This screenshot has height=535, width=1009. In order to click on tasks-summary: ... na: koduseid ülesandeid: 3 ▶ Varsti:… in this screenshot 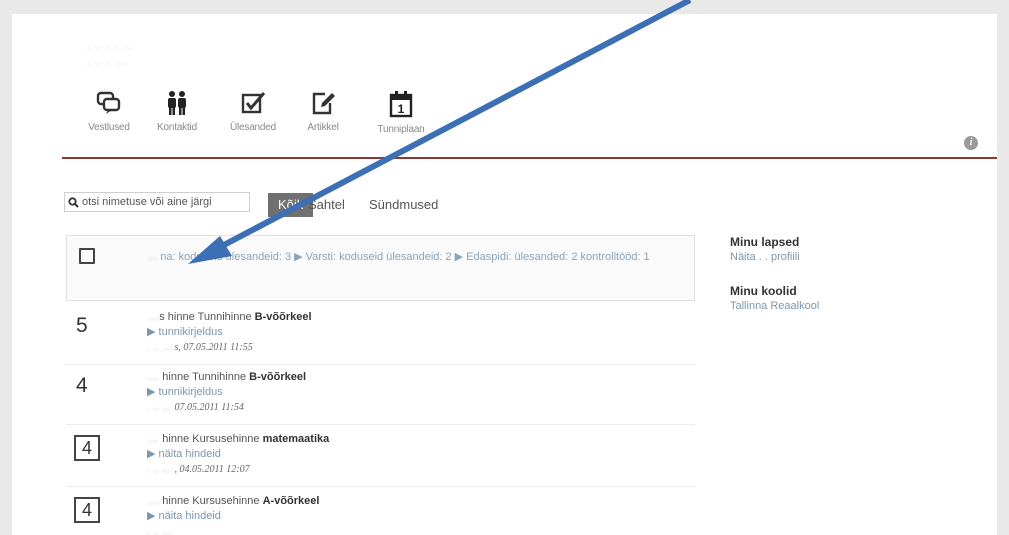, I will do `click(380, 268)`.